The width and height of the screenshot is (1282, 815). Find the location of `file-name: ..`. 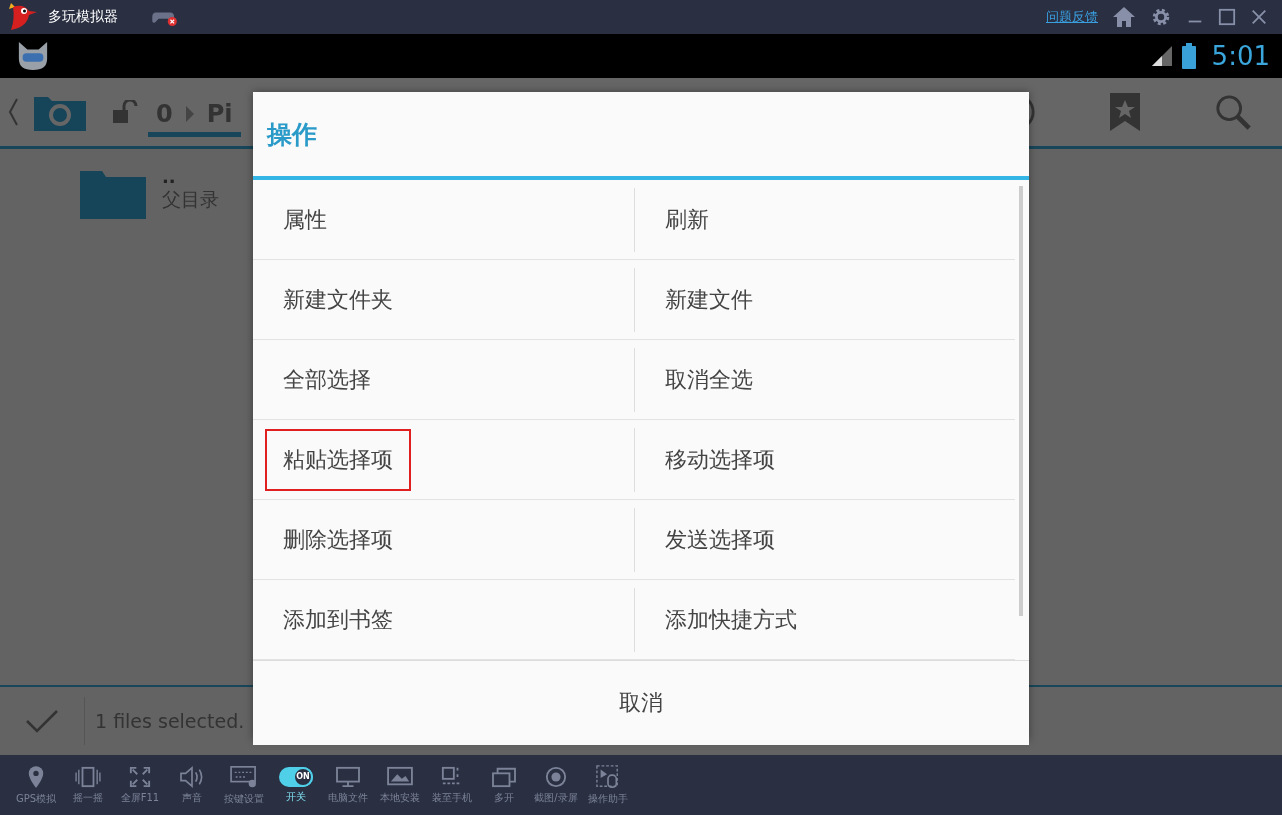

file-name: .. is located at coordinates (169, 177).